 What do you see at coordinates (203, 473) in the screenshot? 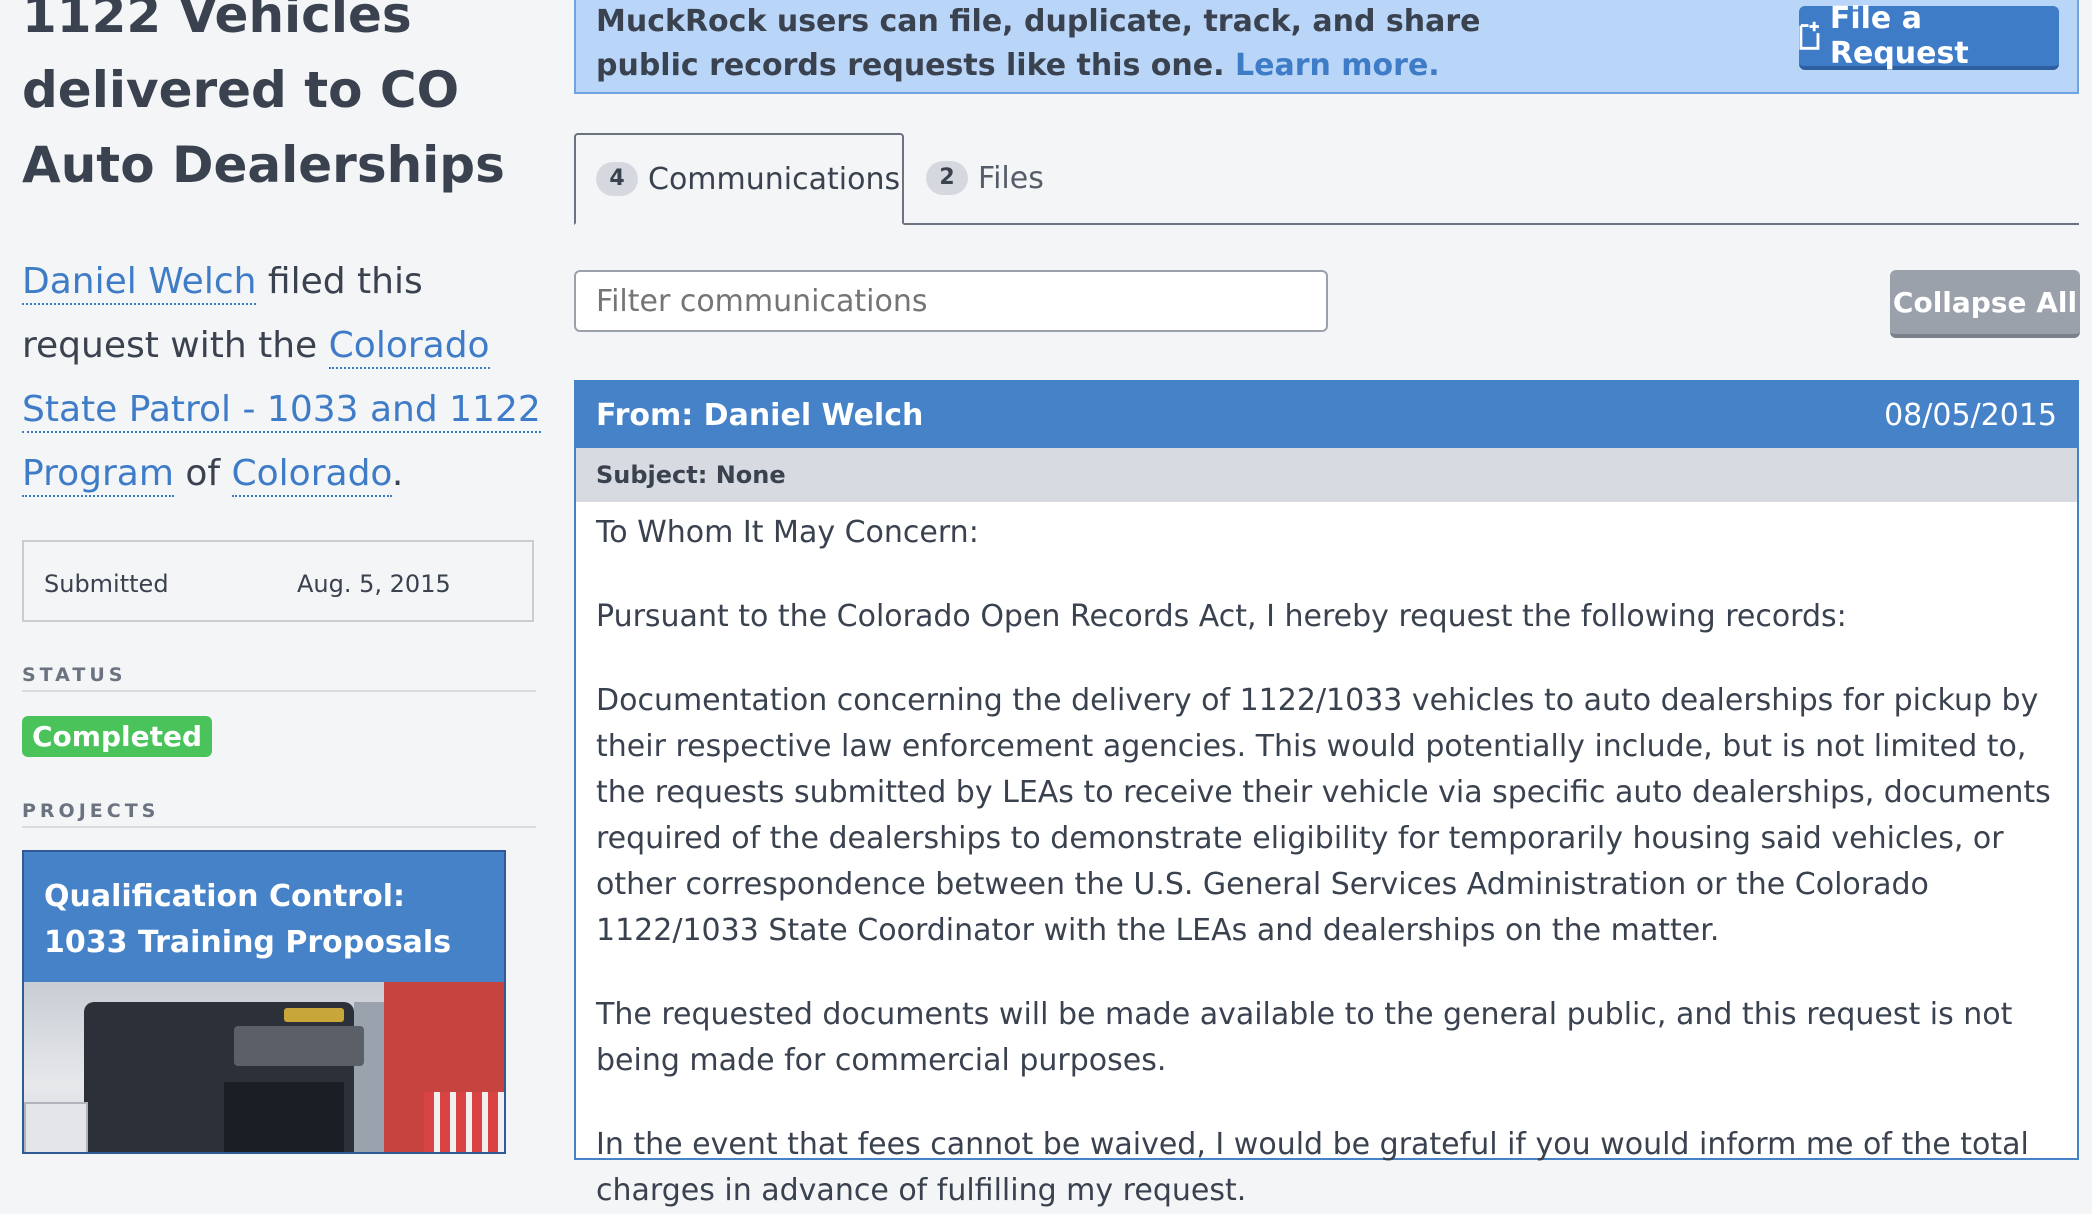
I see `filed-of-text: of` at bounding box center [203, 473].